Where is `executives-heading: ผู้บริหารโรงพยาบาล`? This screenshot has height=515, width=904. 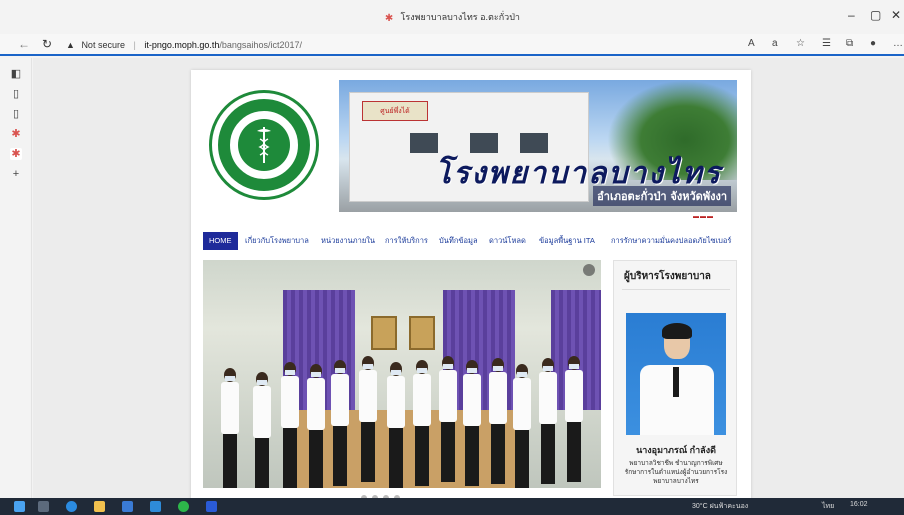
executives-heading: ผู้บริหารโรงพยาบาล is located at coordinates (667, 276).